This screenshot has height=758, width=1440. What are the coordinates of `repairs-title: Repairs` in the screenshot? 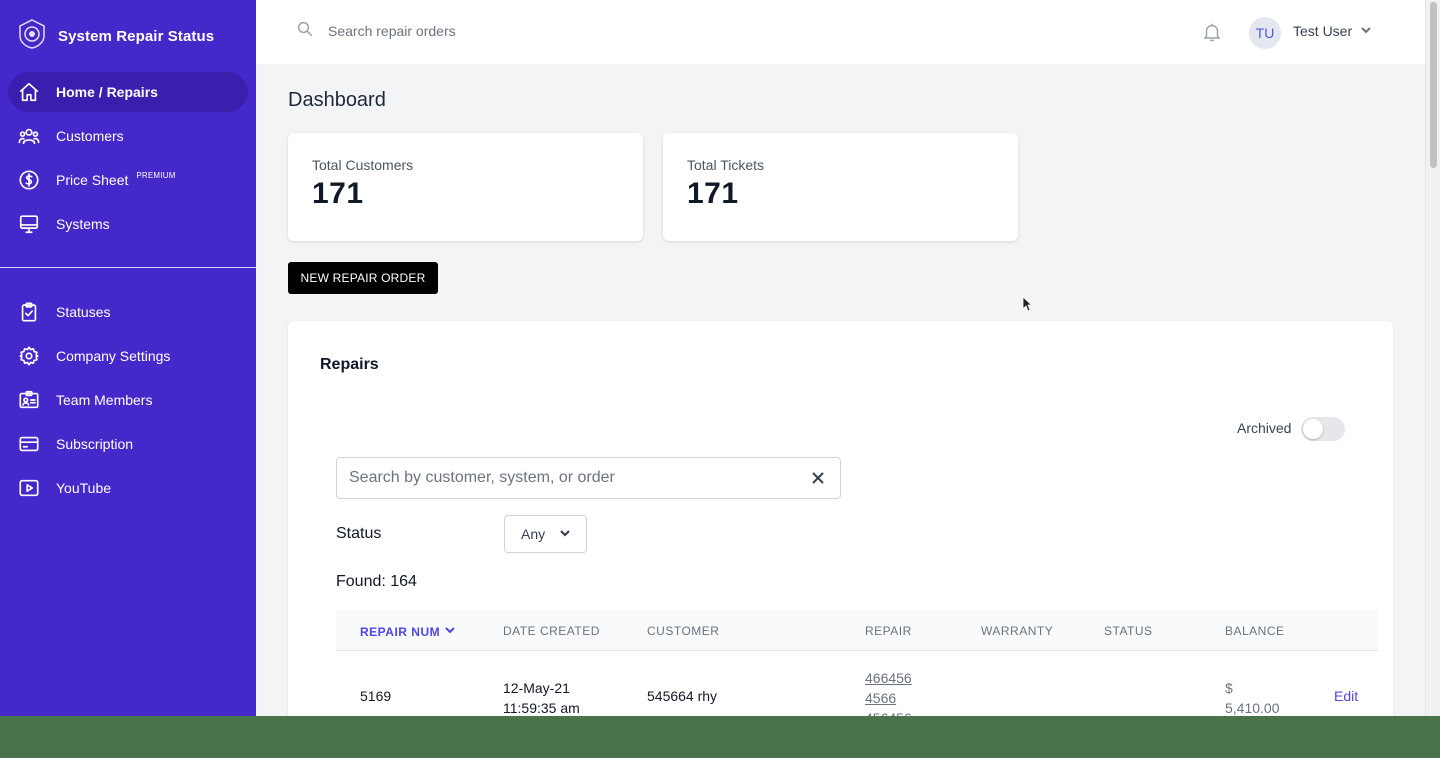 It's located at (349, 364).